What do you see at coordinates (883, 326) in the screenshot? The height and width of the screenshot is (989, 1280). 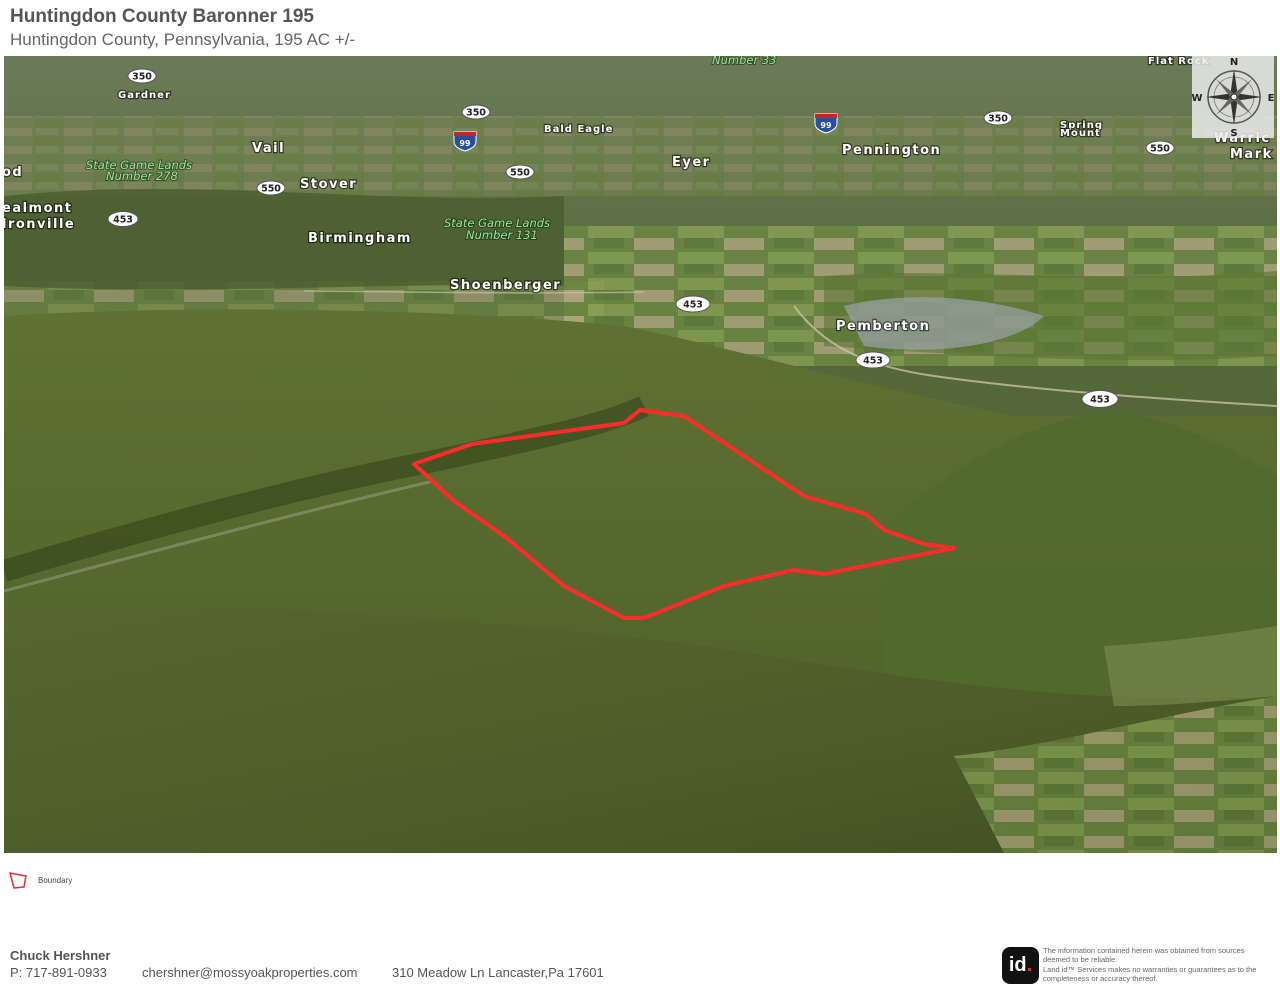 I see `place-label-pemberton: Pemberton` at bounding box center [883, 326].